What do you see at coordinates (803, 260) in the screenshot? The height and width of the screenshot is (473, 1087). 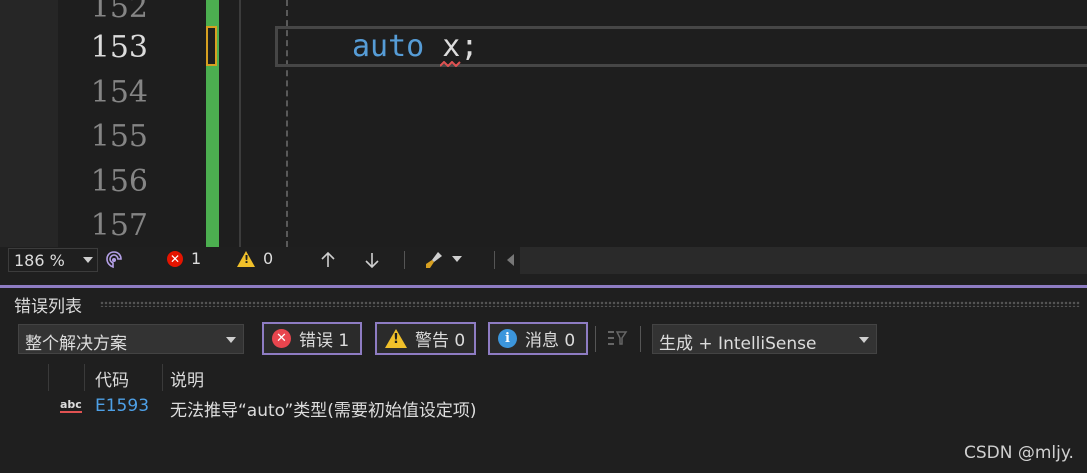 I see `horizontal-scrollbar` at bounding box center [803, 260].